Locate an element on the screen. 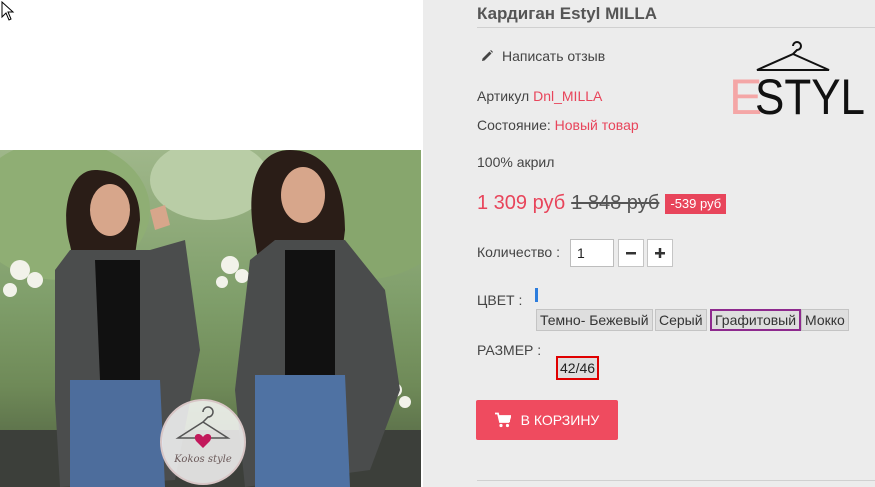 The image size is (875, 487). condition-label: Состояние: is located at coordinates (514, 125).